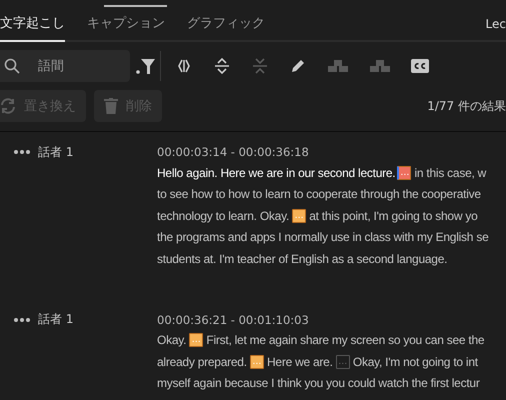 Image resolution: width=506 pixels, height=400 pixels. Describe the element at coordinates (111, 106) in the screenshot. I see `trash-icon` at that location.